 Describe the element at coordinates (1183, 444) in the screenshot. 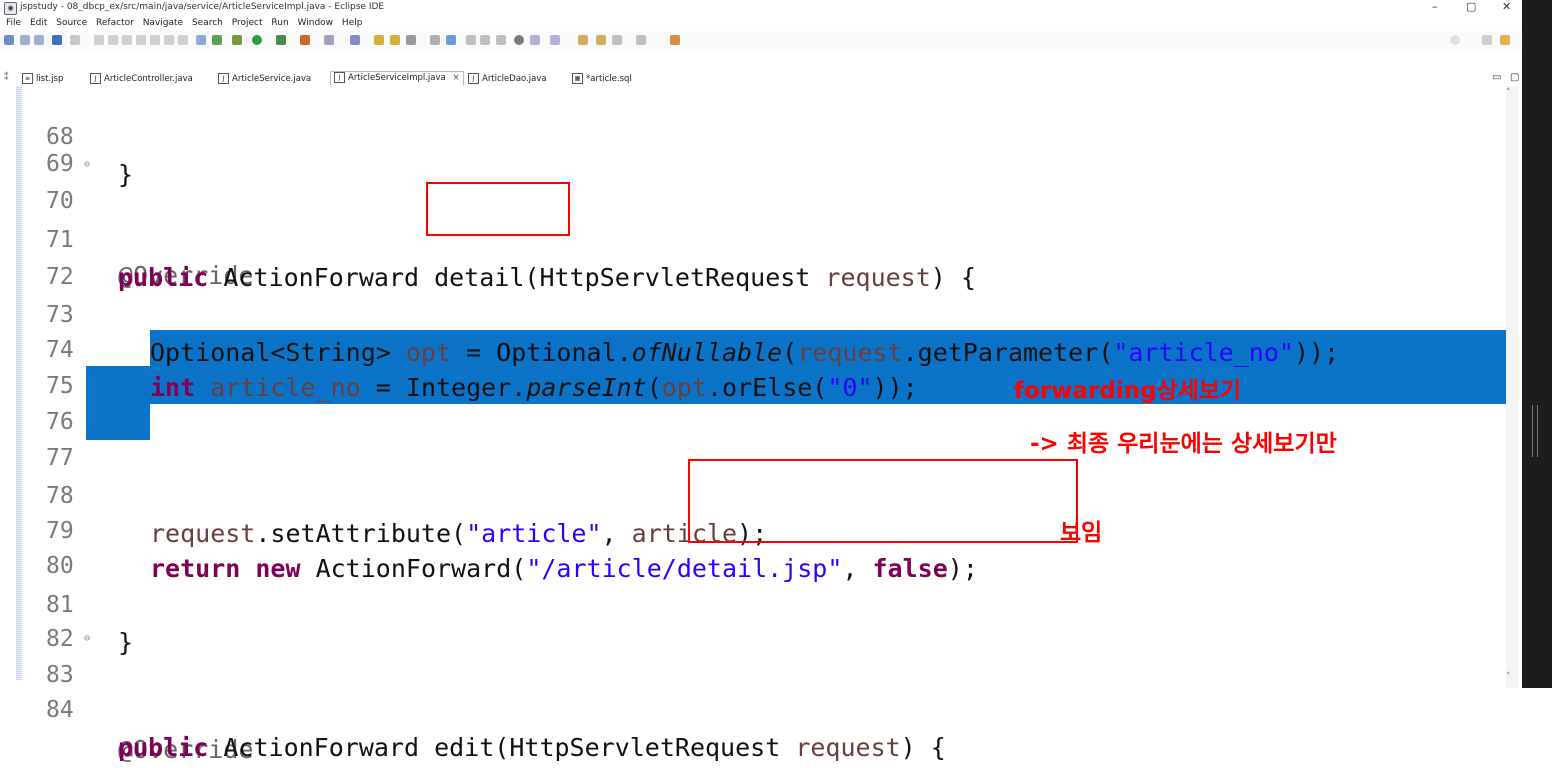

I see `annotation-final: -> 최종 우리눈에는 상세보기만` at that location.